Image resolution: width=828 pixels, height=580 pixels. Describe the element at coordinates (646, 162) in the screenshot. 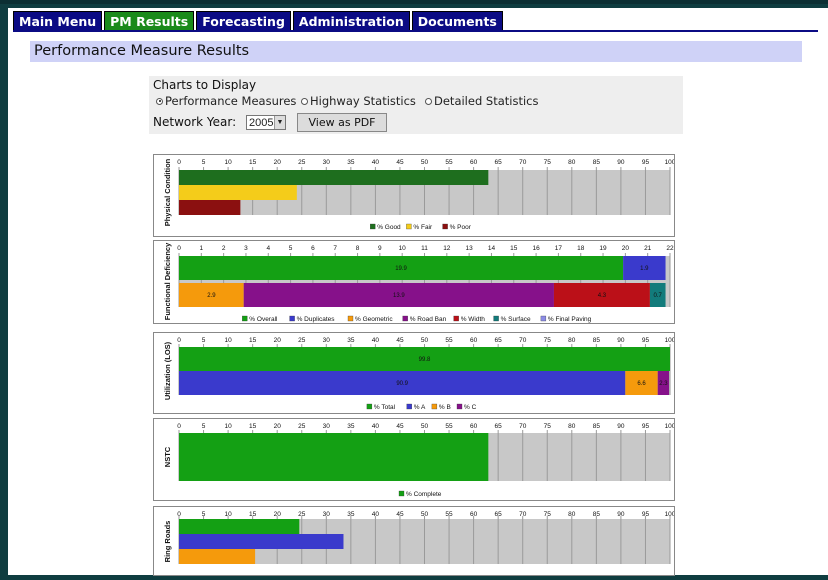

I see `tick-label: 95` at that location.